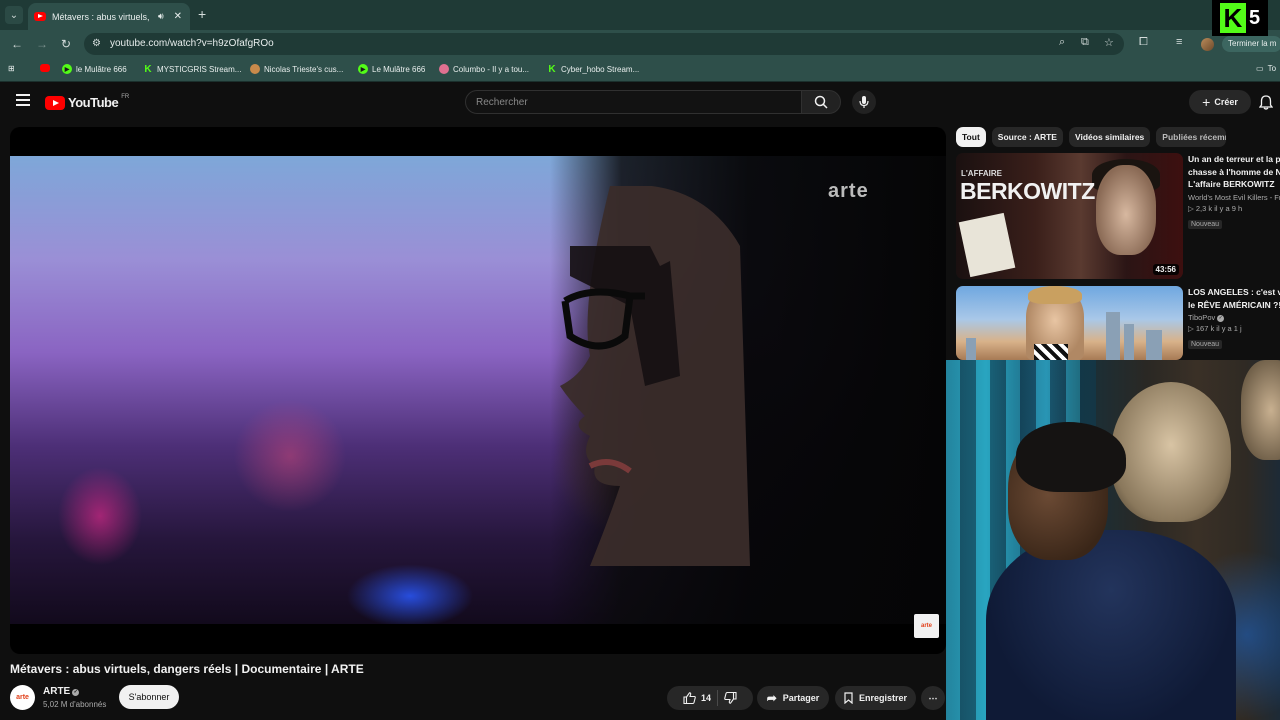 The image size is (1280, 720). Describe the element at coordinates (202, 14) in the screenshot. I see `new-tab-button: +` at that location.